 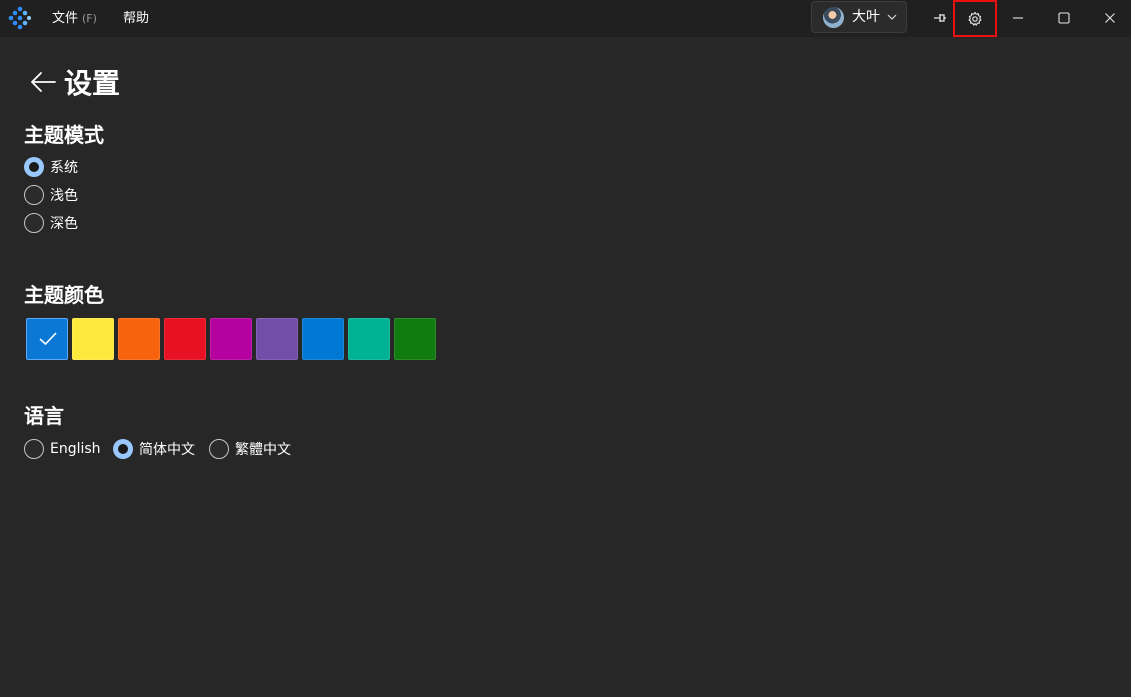 What do you see at coordinates (44, 416) in the screenshot?
I see `language-title: 语言` at bounding box center [44, 416].